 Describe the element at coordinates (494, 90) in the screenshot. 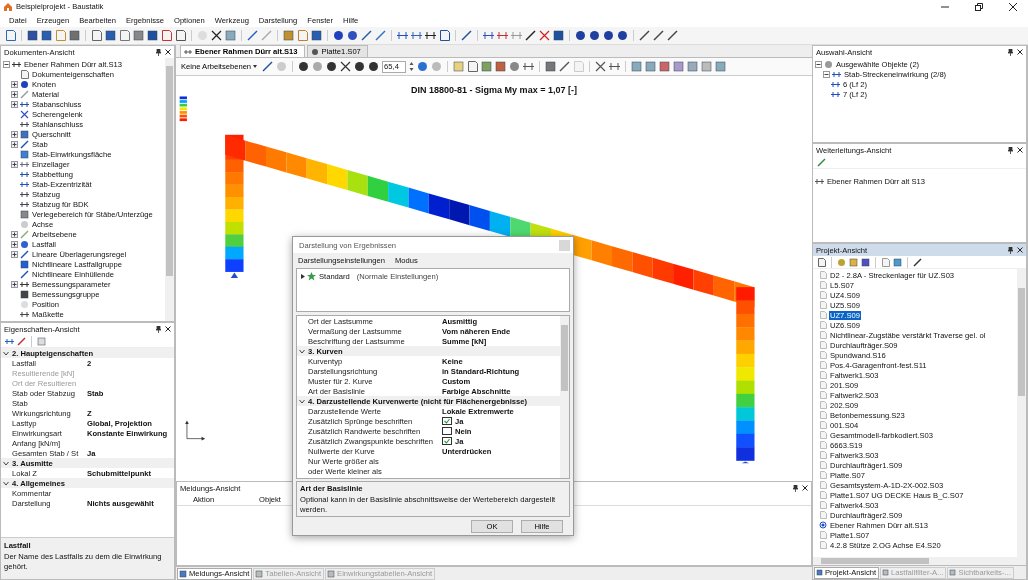

I see `chart-title: DIN 18800-81 - Sigma My max = 1,07 [-]` at that location.